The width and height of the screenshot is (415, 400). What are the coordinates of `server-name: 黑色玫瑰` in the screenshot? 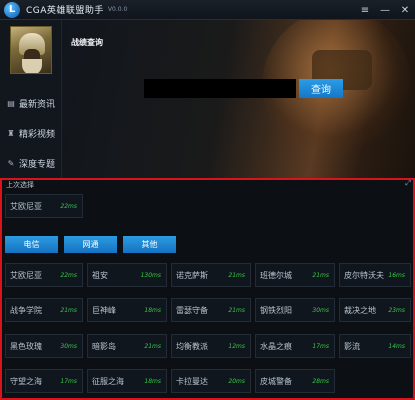 It's located at (26, 346).